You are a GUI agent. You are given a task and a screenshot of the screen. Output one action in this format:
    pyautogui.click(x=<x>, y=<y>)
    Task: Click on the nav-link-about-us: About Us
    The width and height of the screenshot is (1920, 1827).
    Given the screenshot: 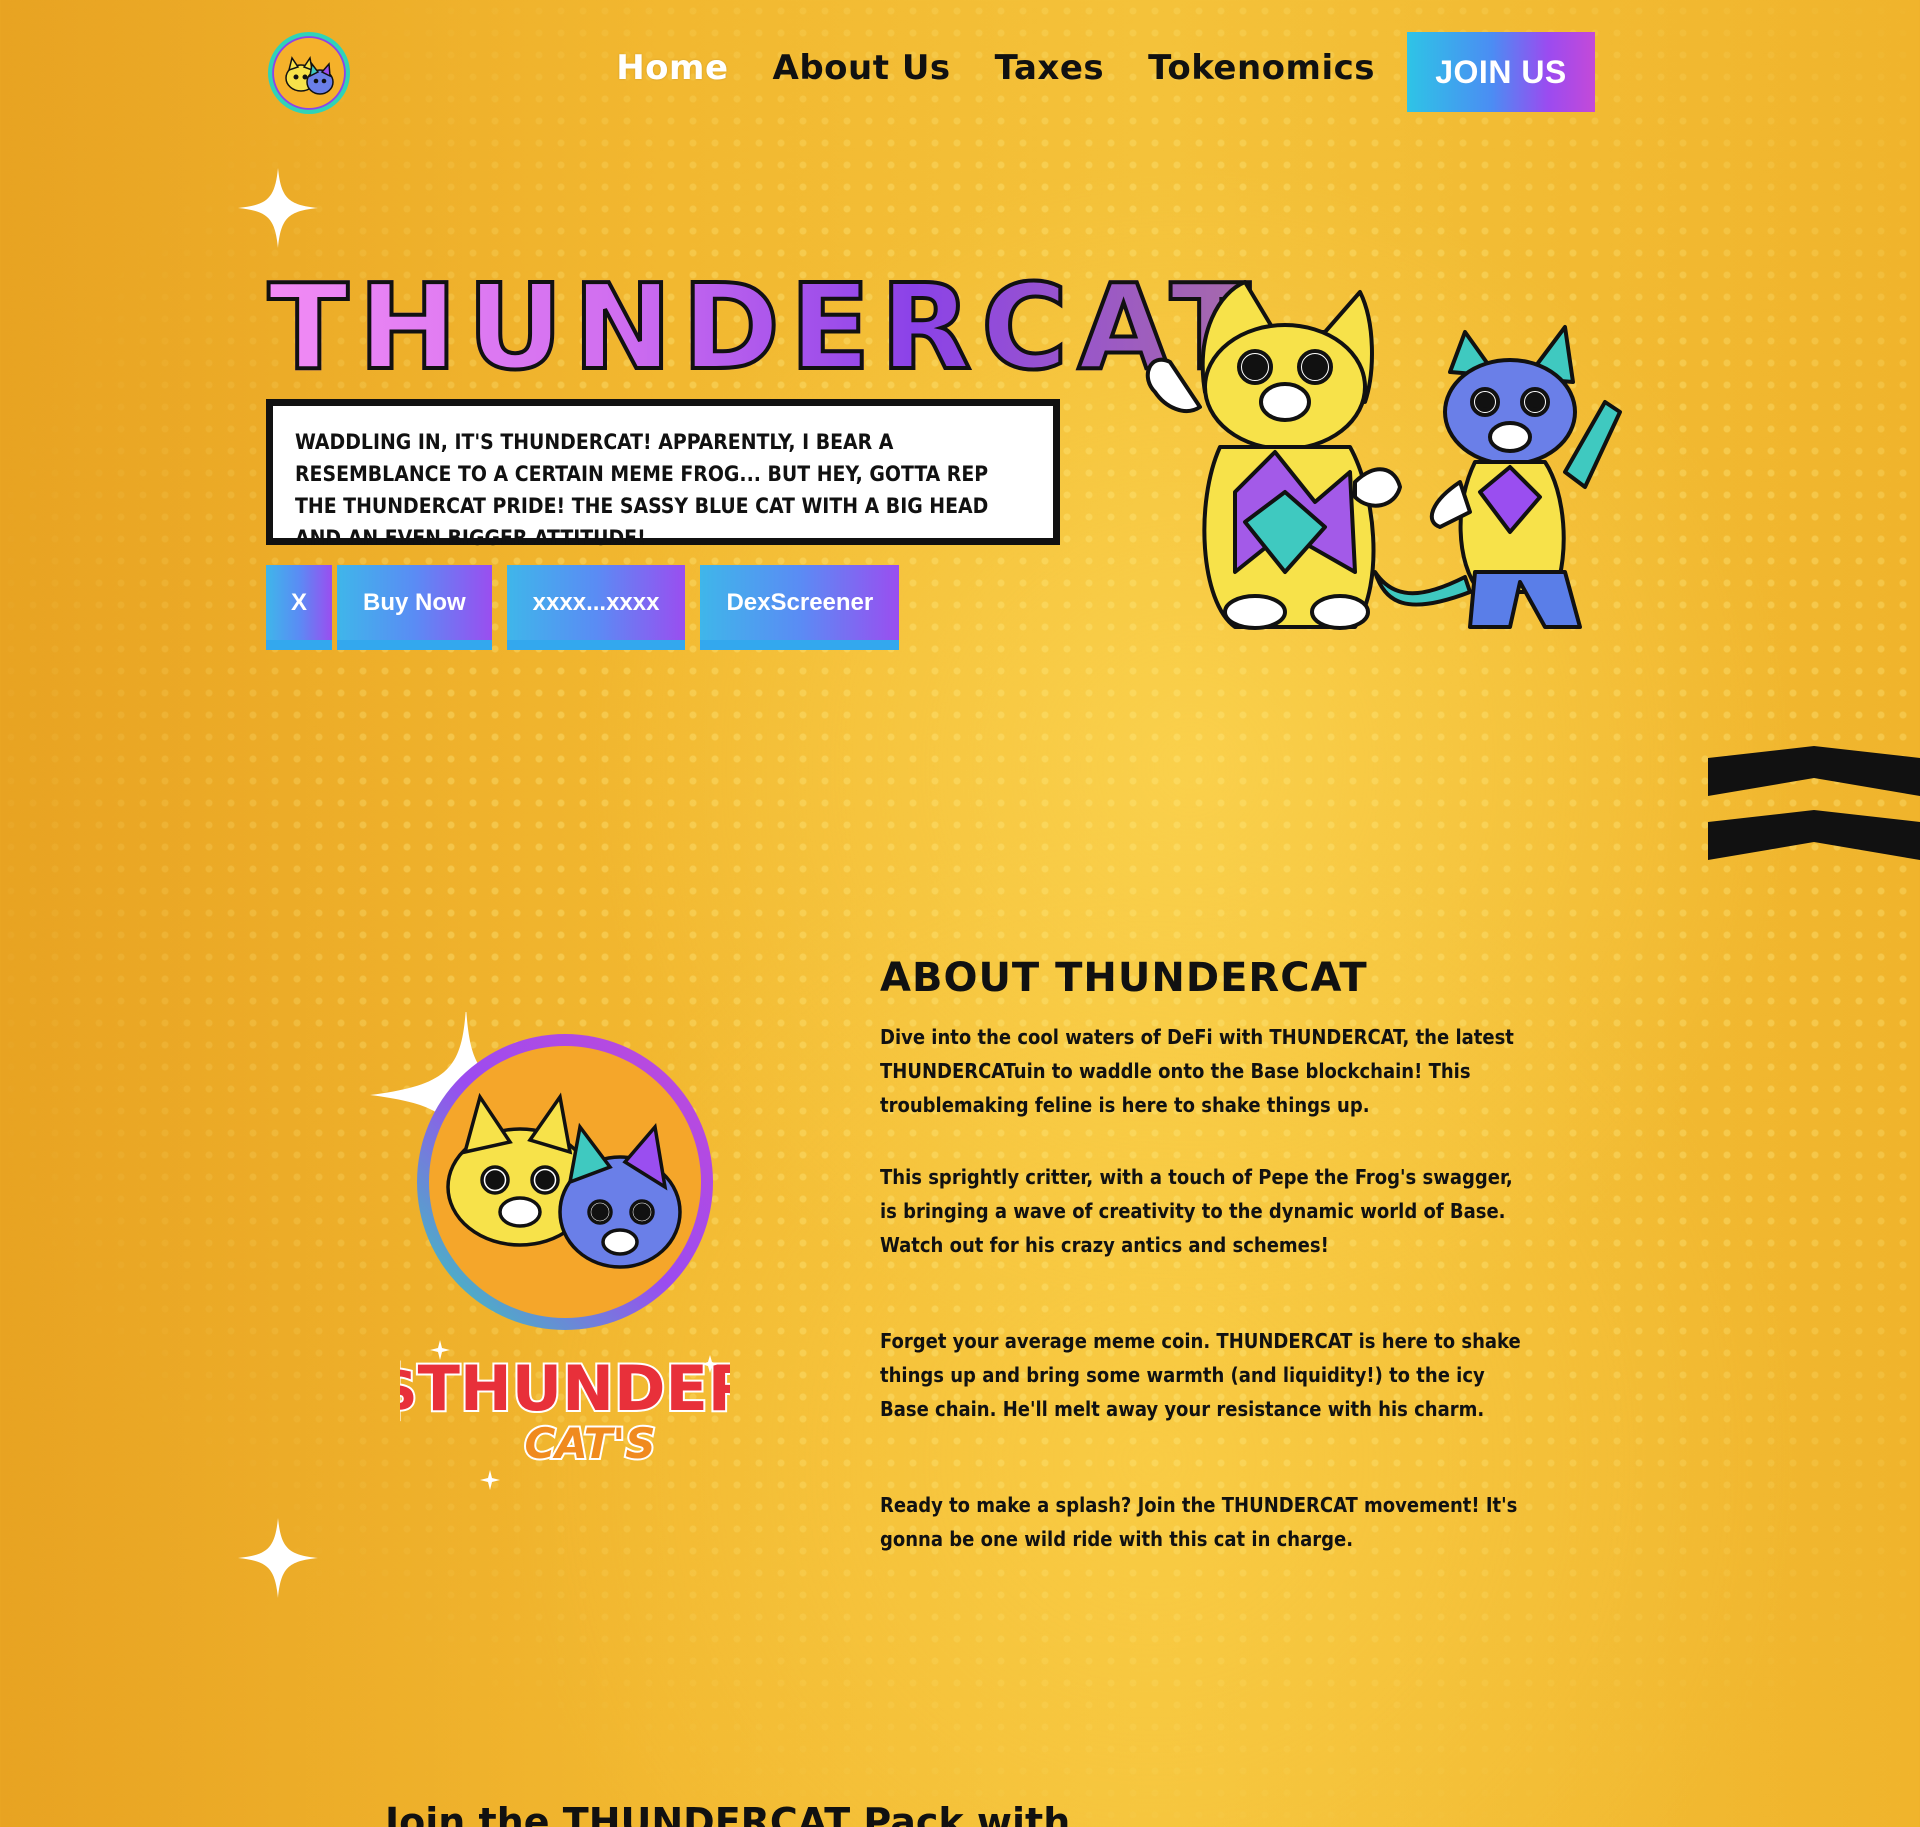 What is the action you would take?
    pyautogui.click(x=862, y=68)
    